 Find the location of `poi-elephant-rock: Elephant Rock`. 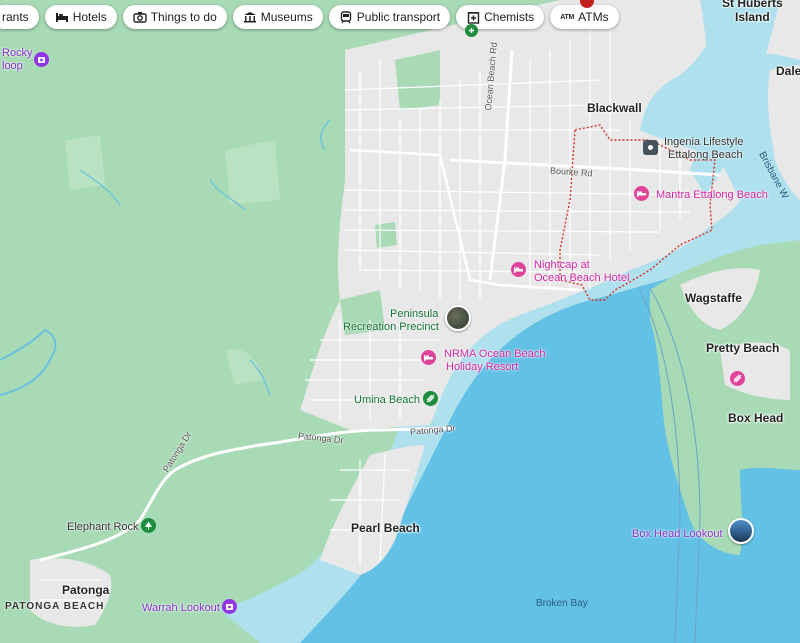

poi-elephant-rock: Elephant Rock is located at coordinates (103, 527).